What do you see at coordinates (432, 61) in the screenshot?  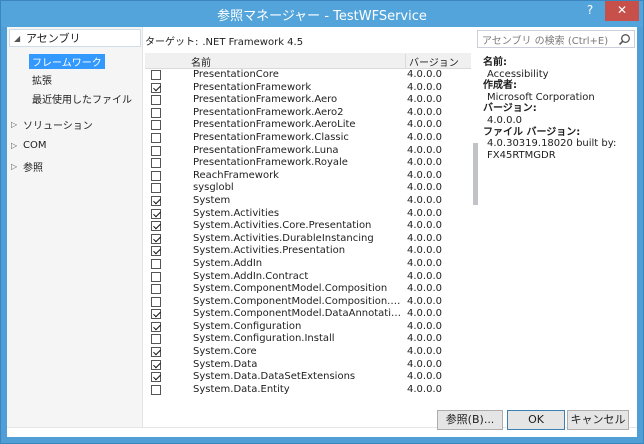 I see `column-header-version: バージョン` at bounding box center [432, 61].